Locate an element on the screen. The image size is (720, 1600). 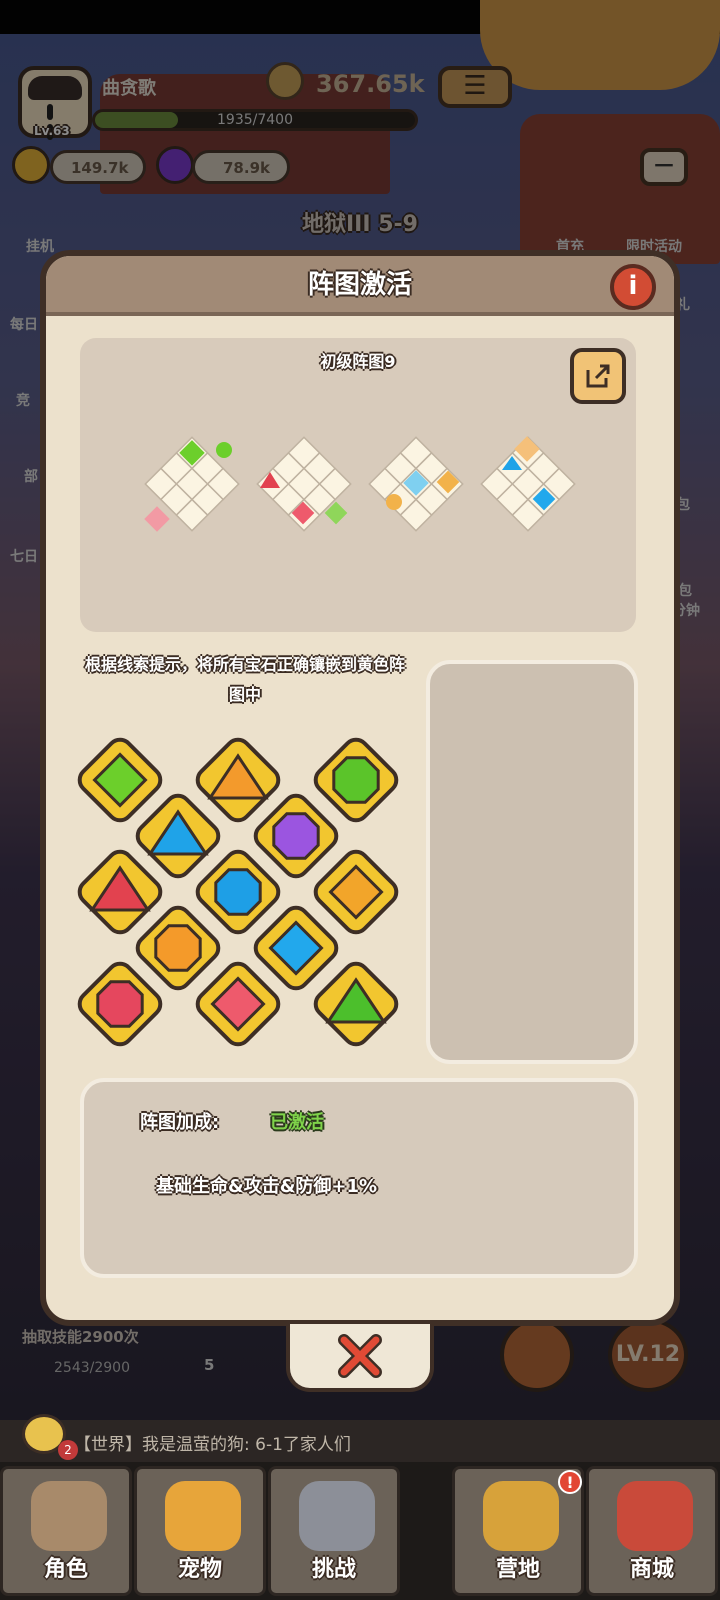
bonus-panel: 阵图加成: 已激活 基础生命&攻击&防御+1% is located at coordinates (359, 1178).